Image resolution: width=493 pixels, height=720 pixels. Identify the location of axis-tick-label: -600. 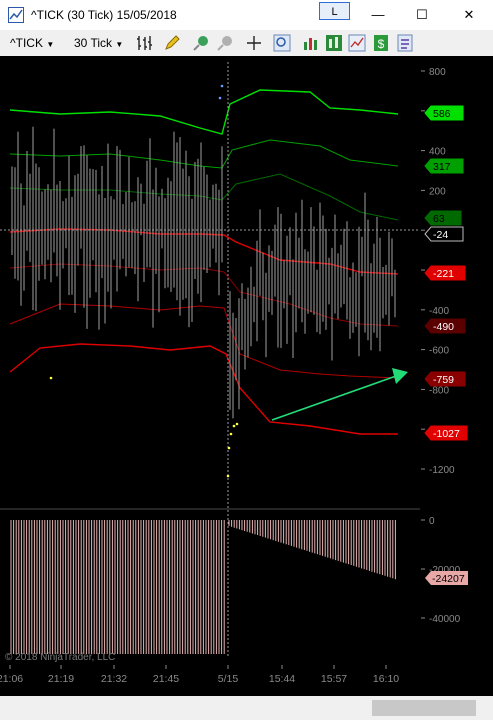
(439, 351).